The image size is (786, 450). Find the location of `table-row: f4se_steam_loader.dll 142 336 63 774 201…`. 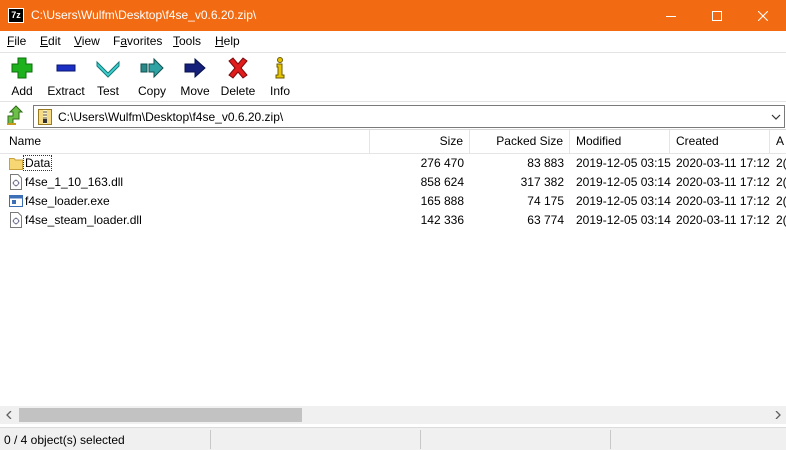

table-row: f4se_steam_loader.dll 142 336 63 774 201… is located at coordinates (393, 220).